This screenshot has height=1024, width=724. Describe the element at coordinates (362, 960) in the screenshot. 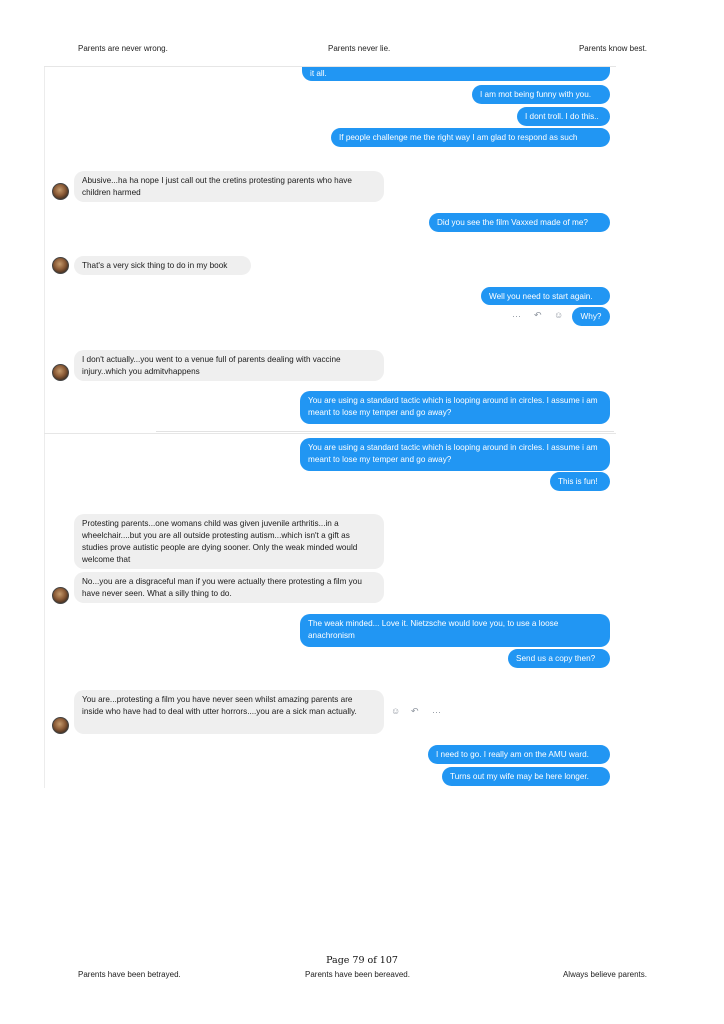

I see `page-number: Page 79 of 107` at that location.